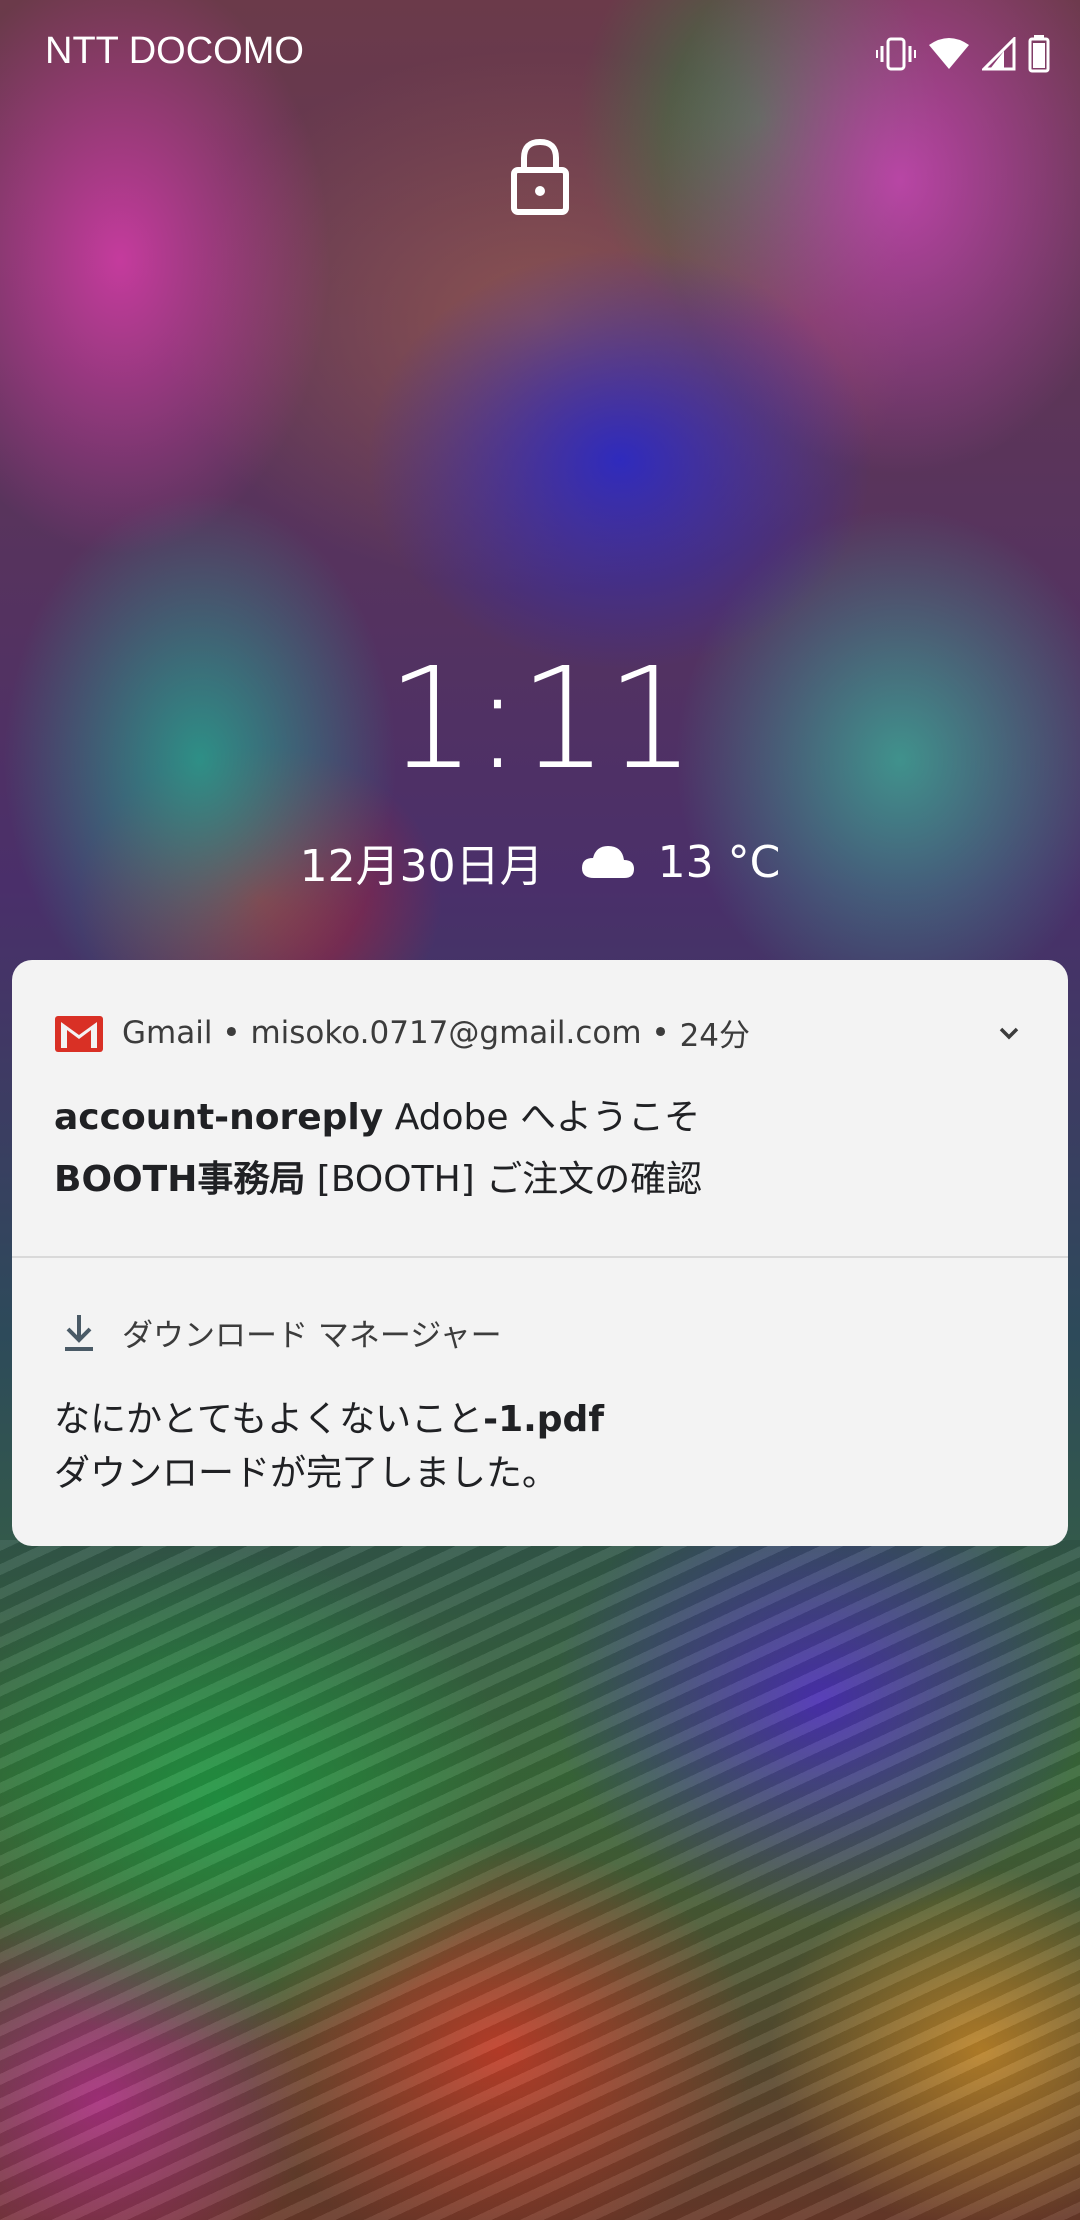  I want to click on message-subject: [BOOTH] ご注文の確認, so click(509, 1179).